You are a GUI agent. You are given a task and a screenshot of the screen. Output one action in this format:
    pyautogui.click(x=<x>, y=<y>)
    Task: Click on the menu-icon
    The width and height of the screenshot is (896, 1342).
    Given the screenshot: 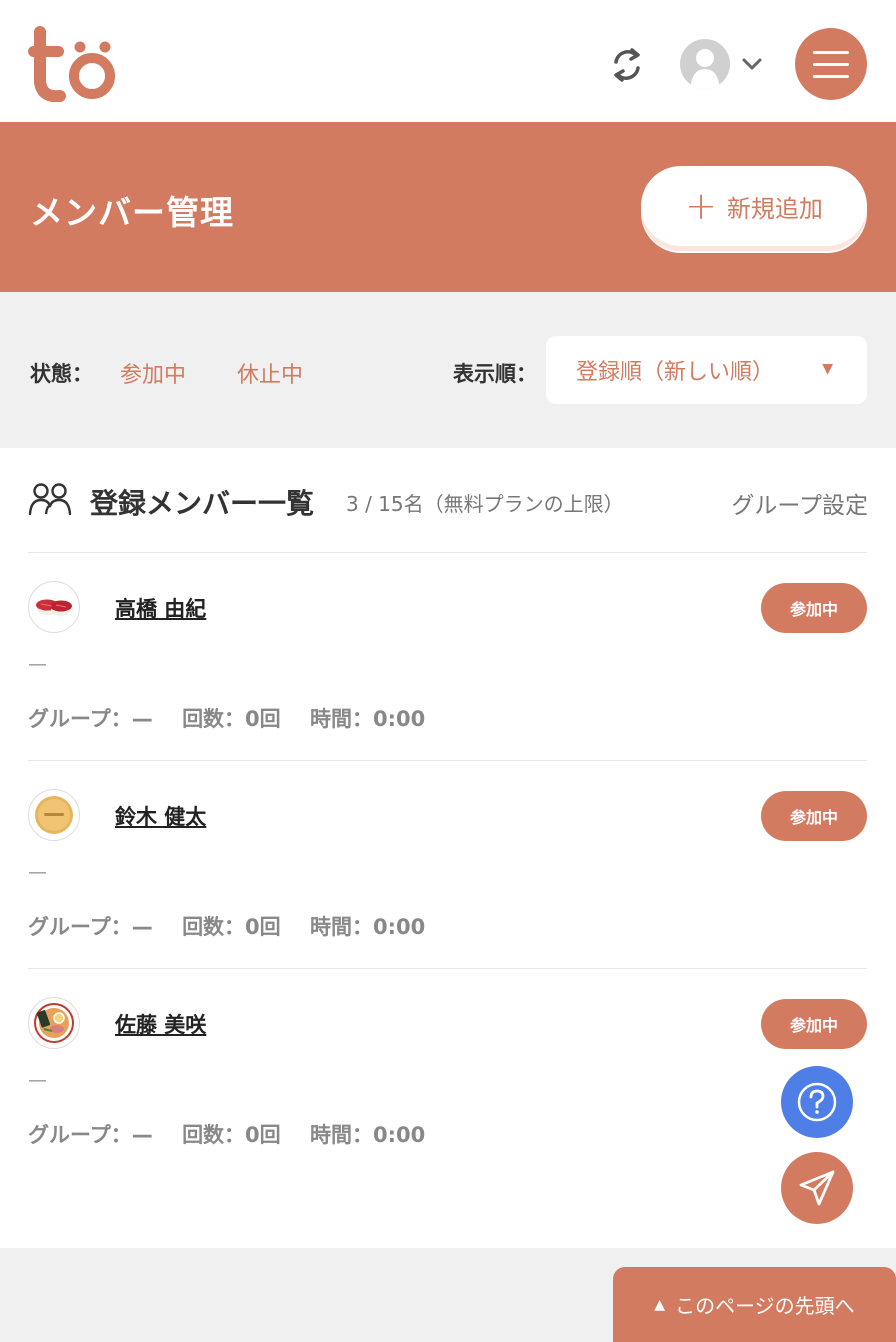 What is the action you would take?
    pyautogui.click(x=831, y=52)
    